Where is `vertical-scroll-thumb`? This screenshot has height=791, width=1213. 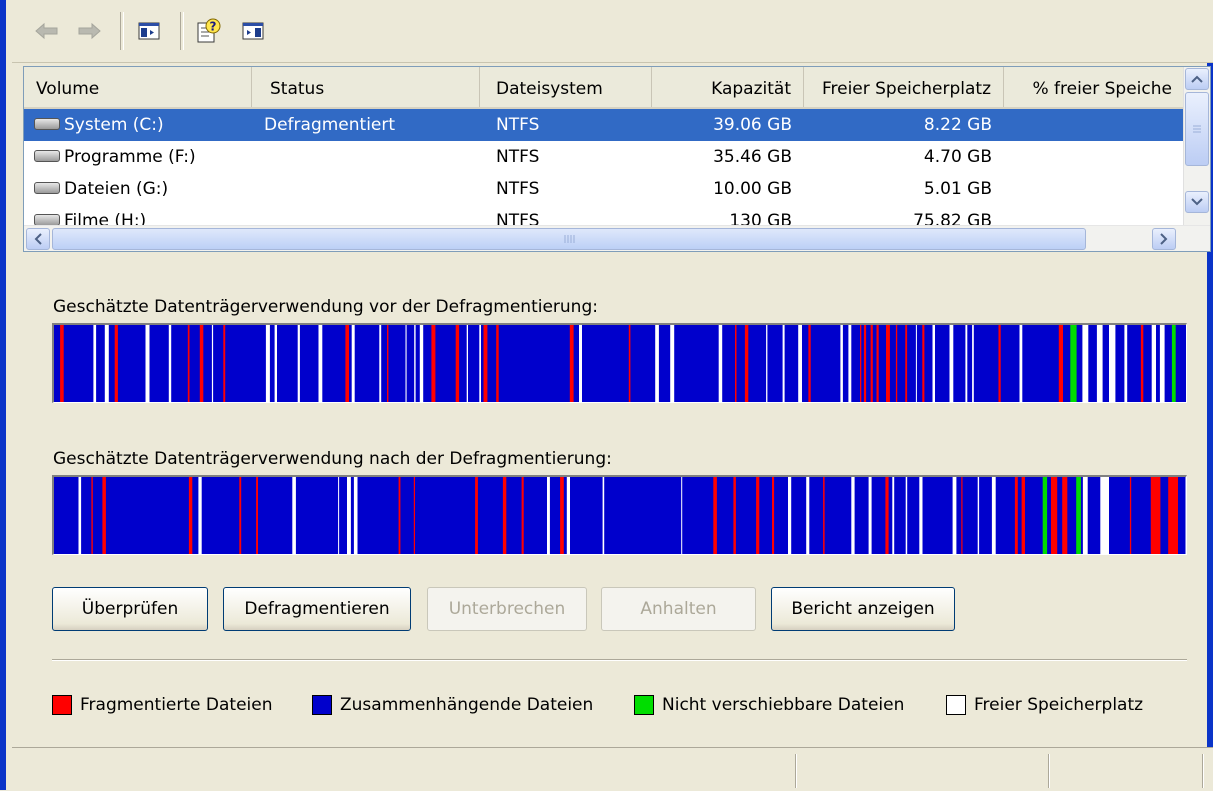 vertical-scroll-thumb is located at coordinates (1197, 129).